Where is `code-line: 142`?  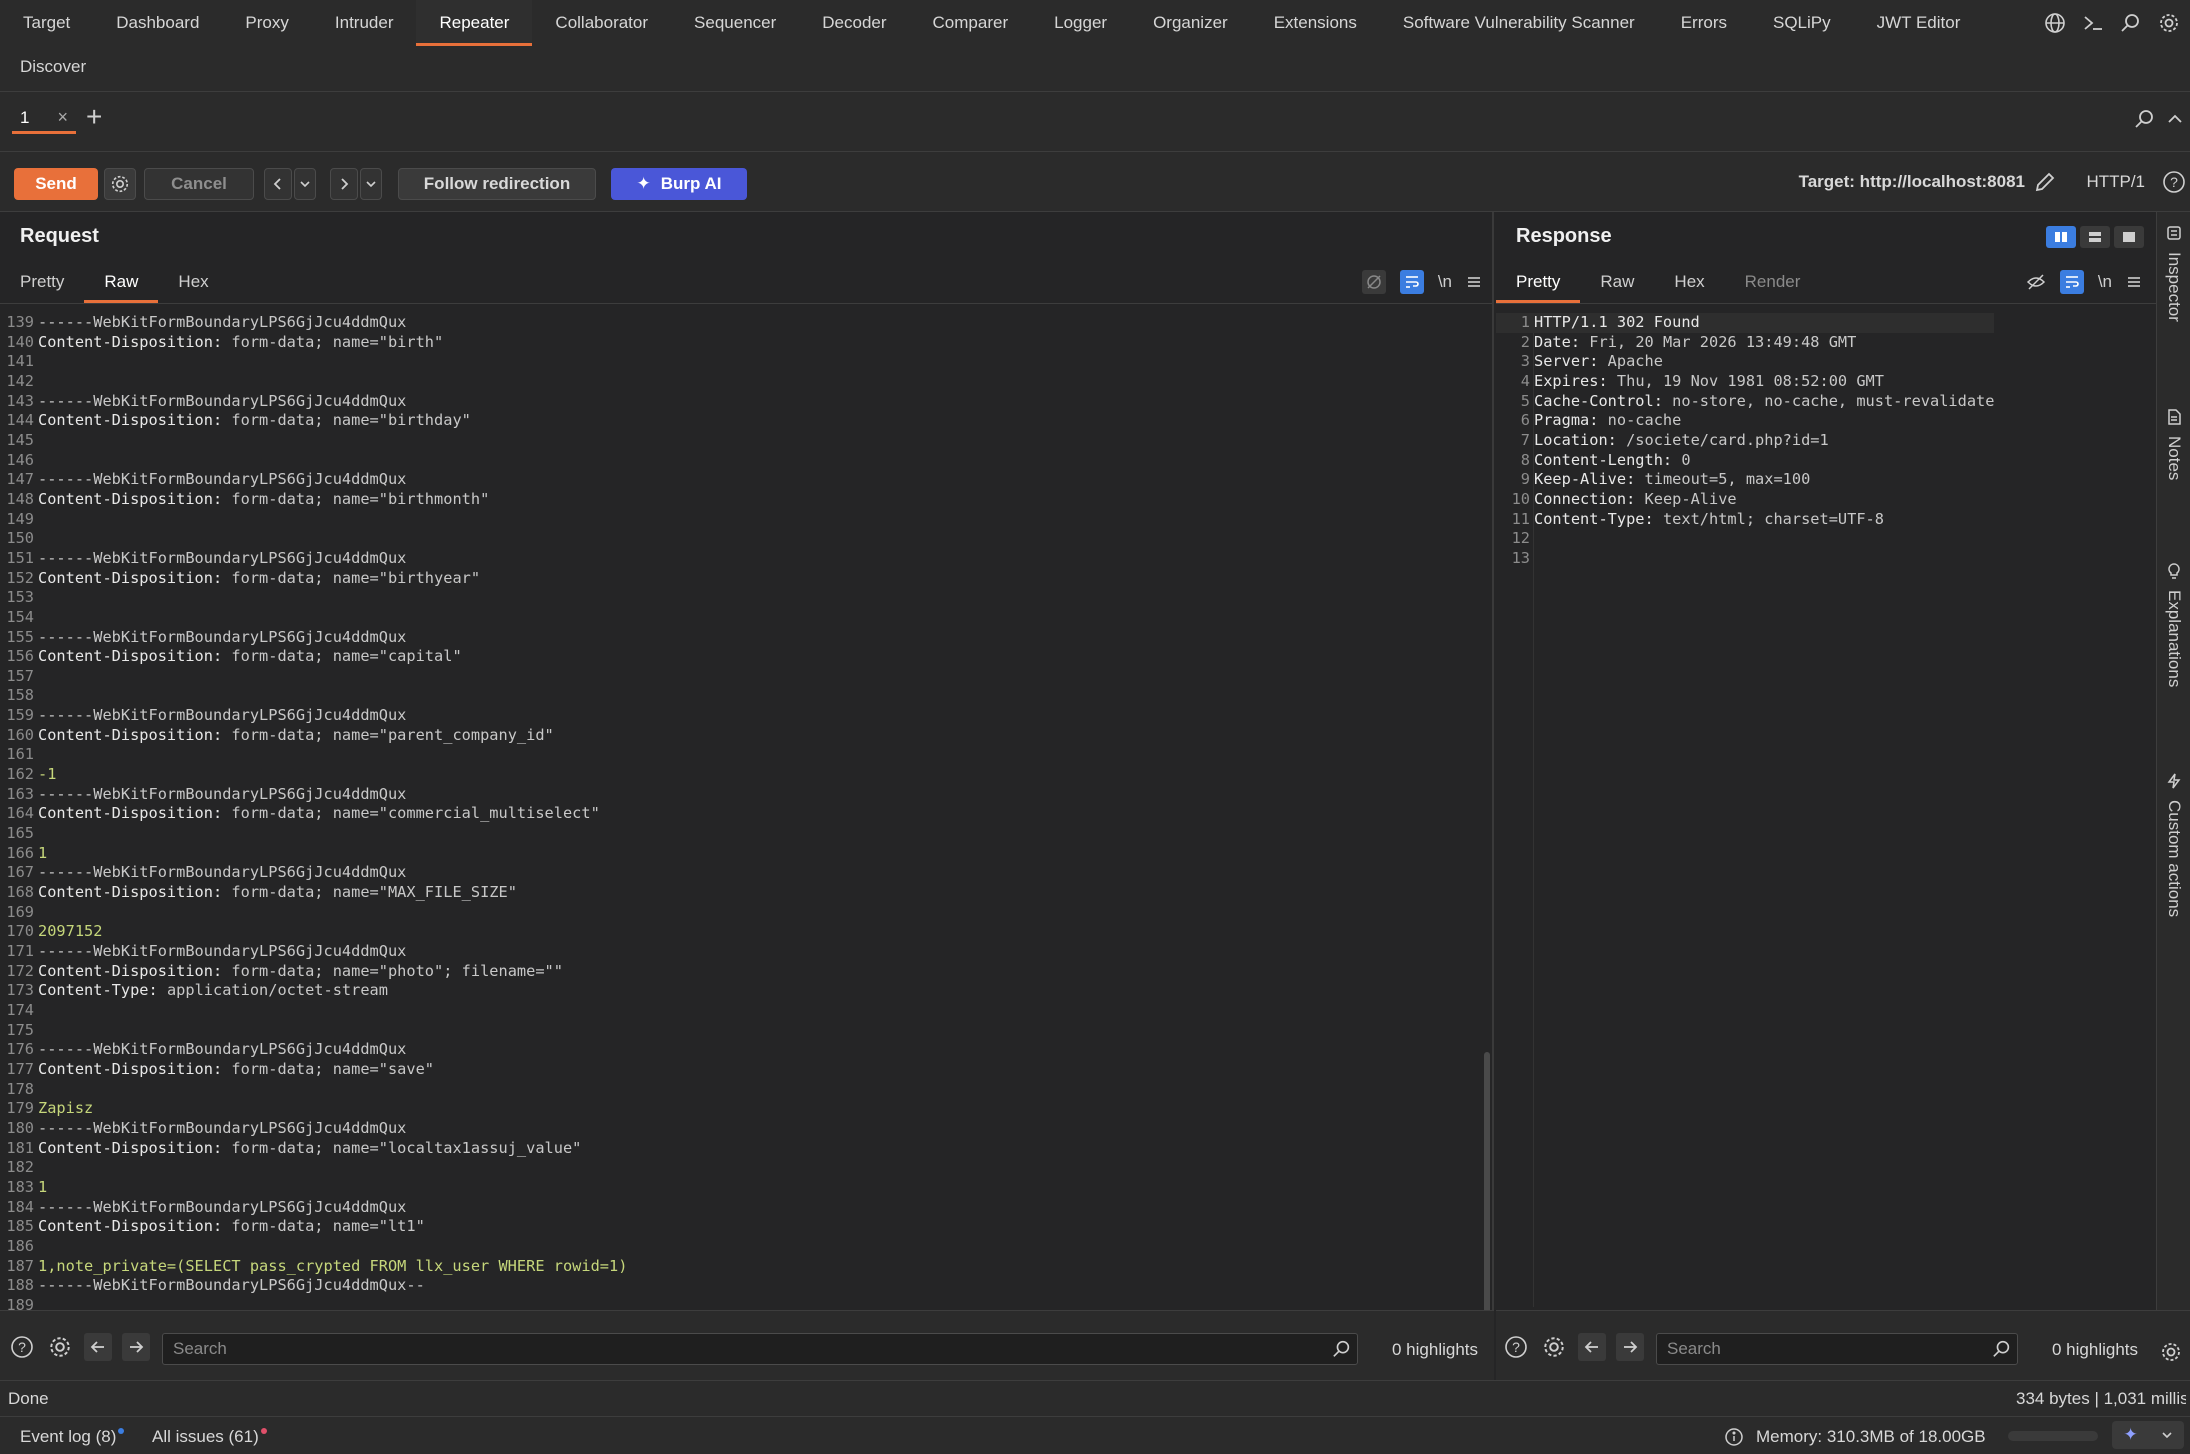
code-line: 142 is located at coordinates (313, 382).